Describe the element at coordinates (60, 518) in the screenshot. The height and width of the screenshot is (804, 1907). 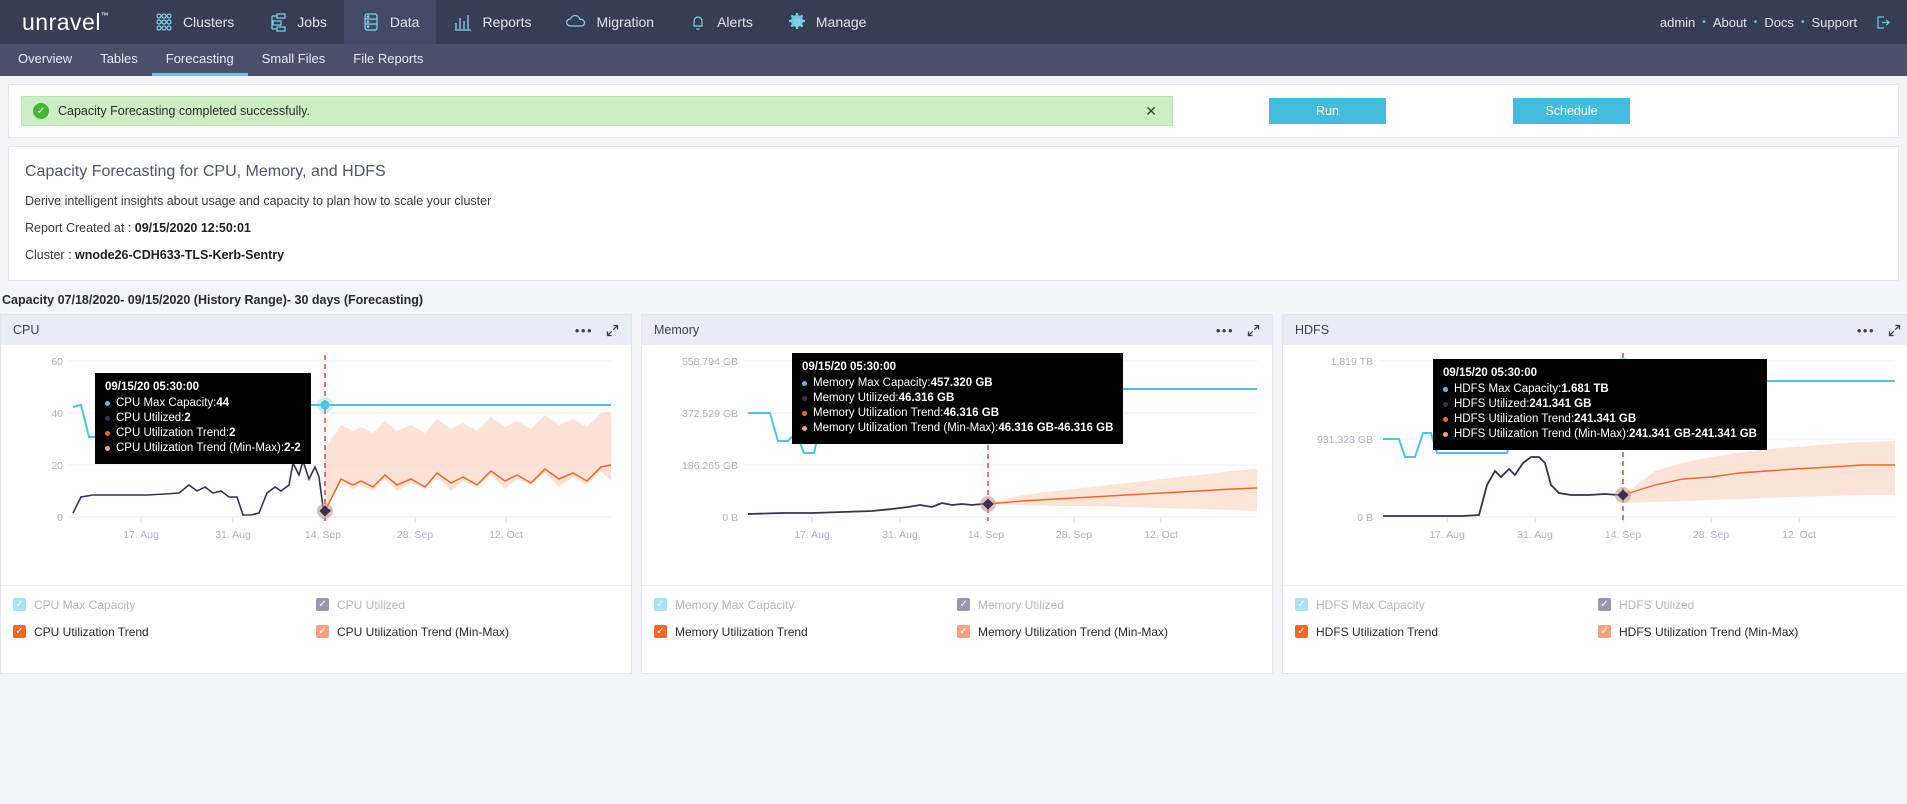
I see `y-tick-label: 0` at that location.